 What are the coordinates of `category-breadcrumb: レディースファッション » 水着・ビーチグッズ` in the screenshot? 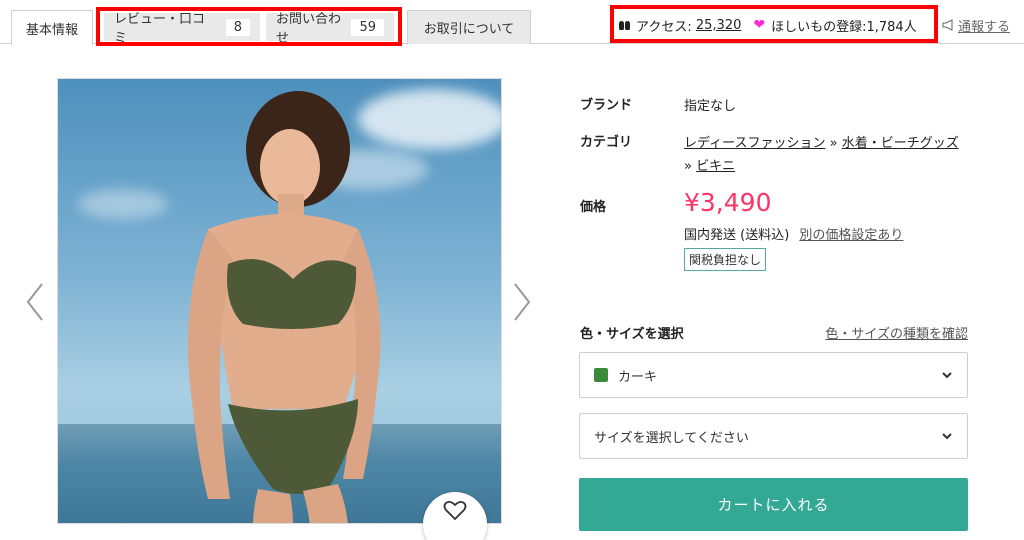 It's located at (821, 141).